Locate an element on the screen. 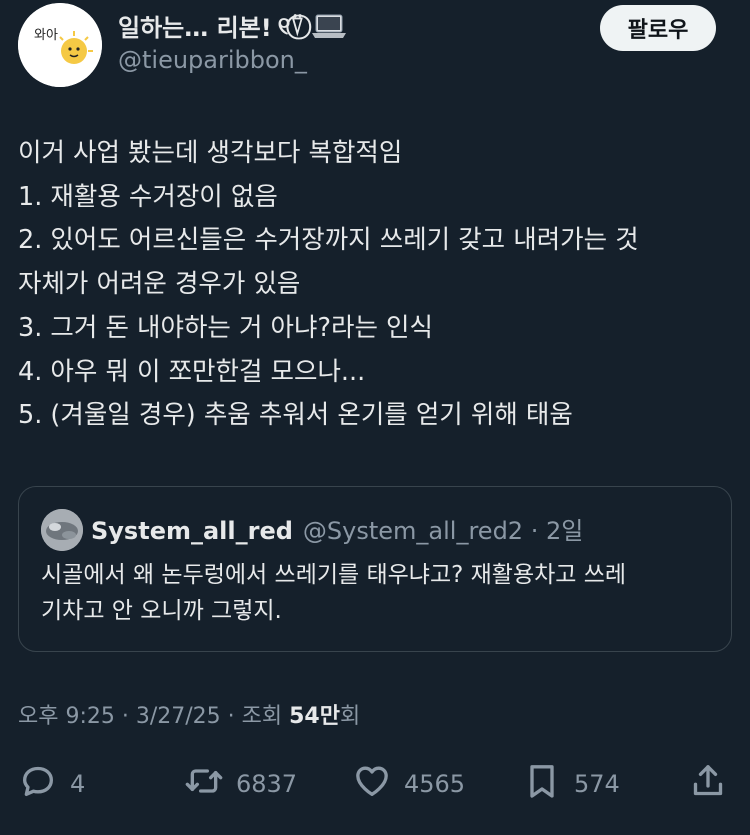 This screenshot has width=750, height=835. bookmark-icon is located at coordinates (542, 784).